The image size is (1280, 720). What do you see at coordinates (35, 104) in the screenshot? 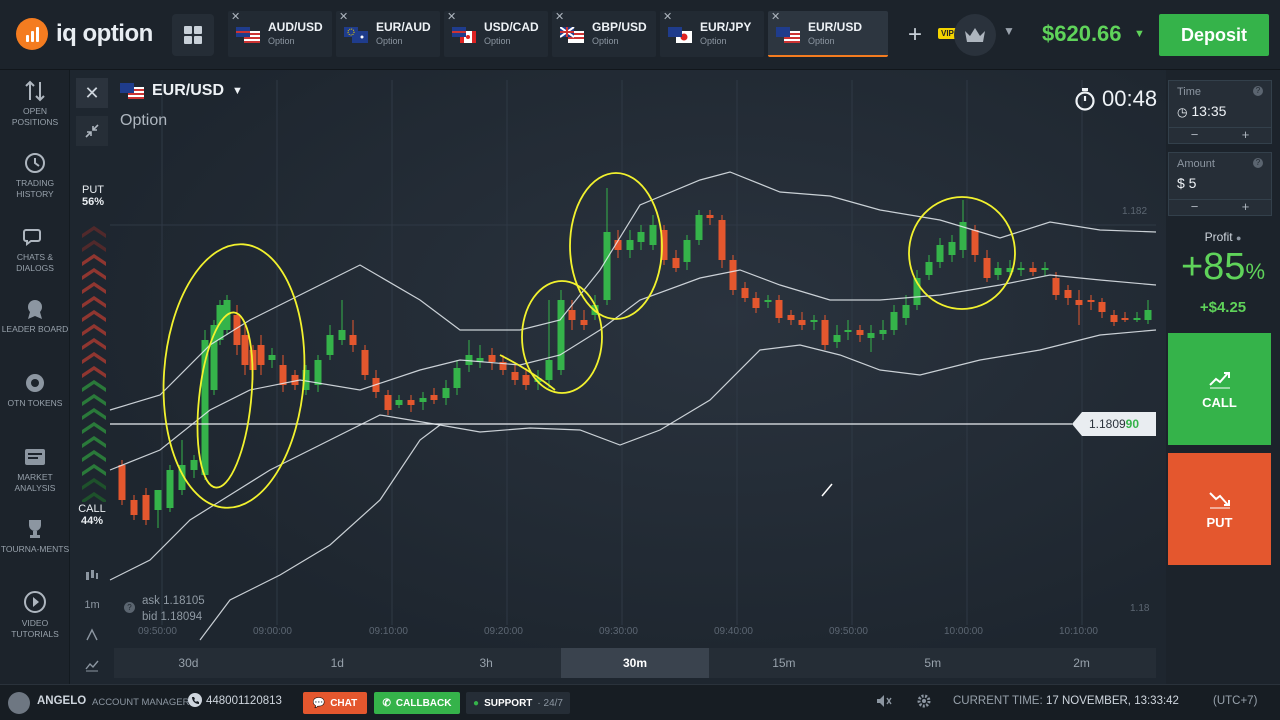
I see `sidebar-item-open-positions: OPEN POSITIONS` at bounding box center [35, 104].